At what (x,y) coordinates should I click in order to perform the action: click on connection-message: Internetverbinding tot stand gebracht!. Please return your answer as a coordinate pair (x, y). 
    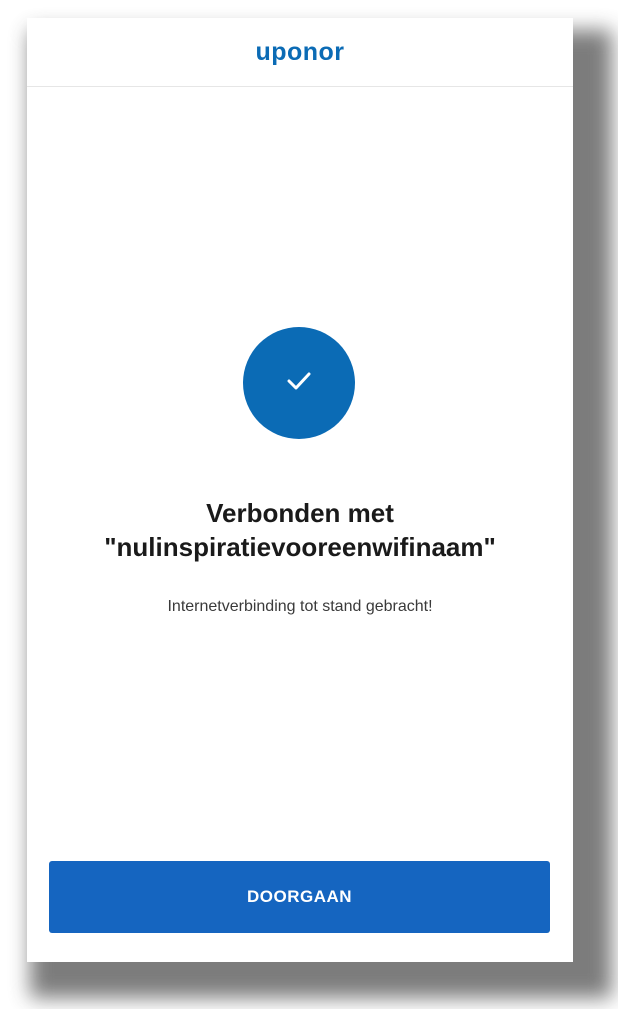
    Looking at the image, I should click on (300, 606).